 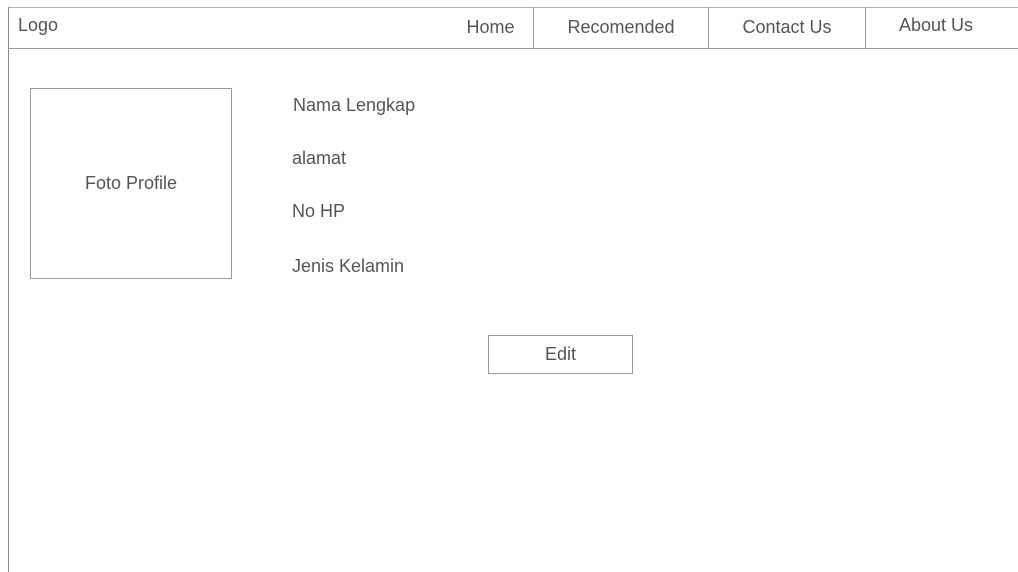 What do you see at coordinates (787, 27) in the screenshot?
I see `nav-contact-us: Contact Us` at bounding box center [787, 27].